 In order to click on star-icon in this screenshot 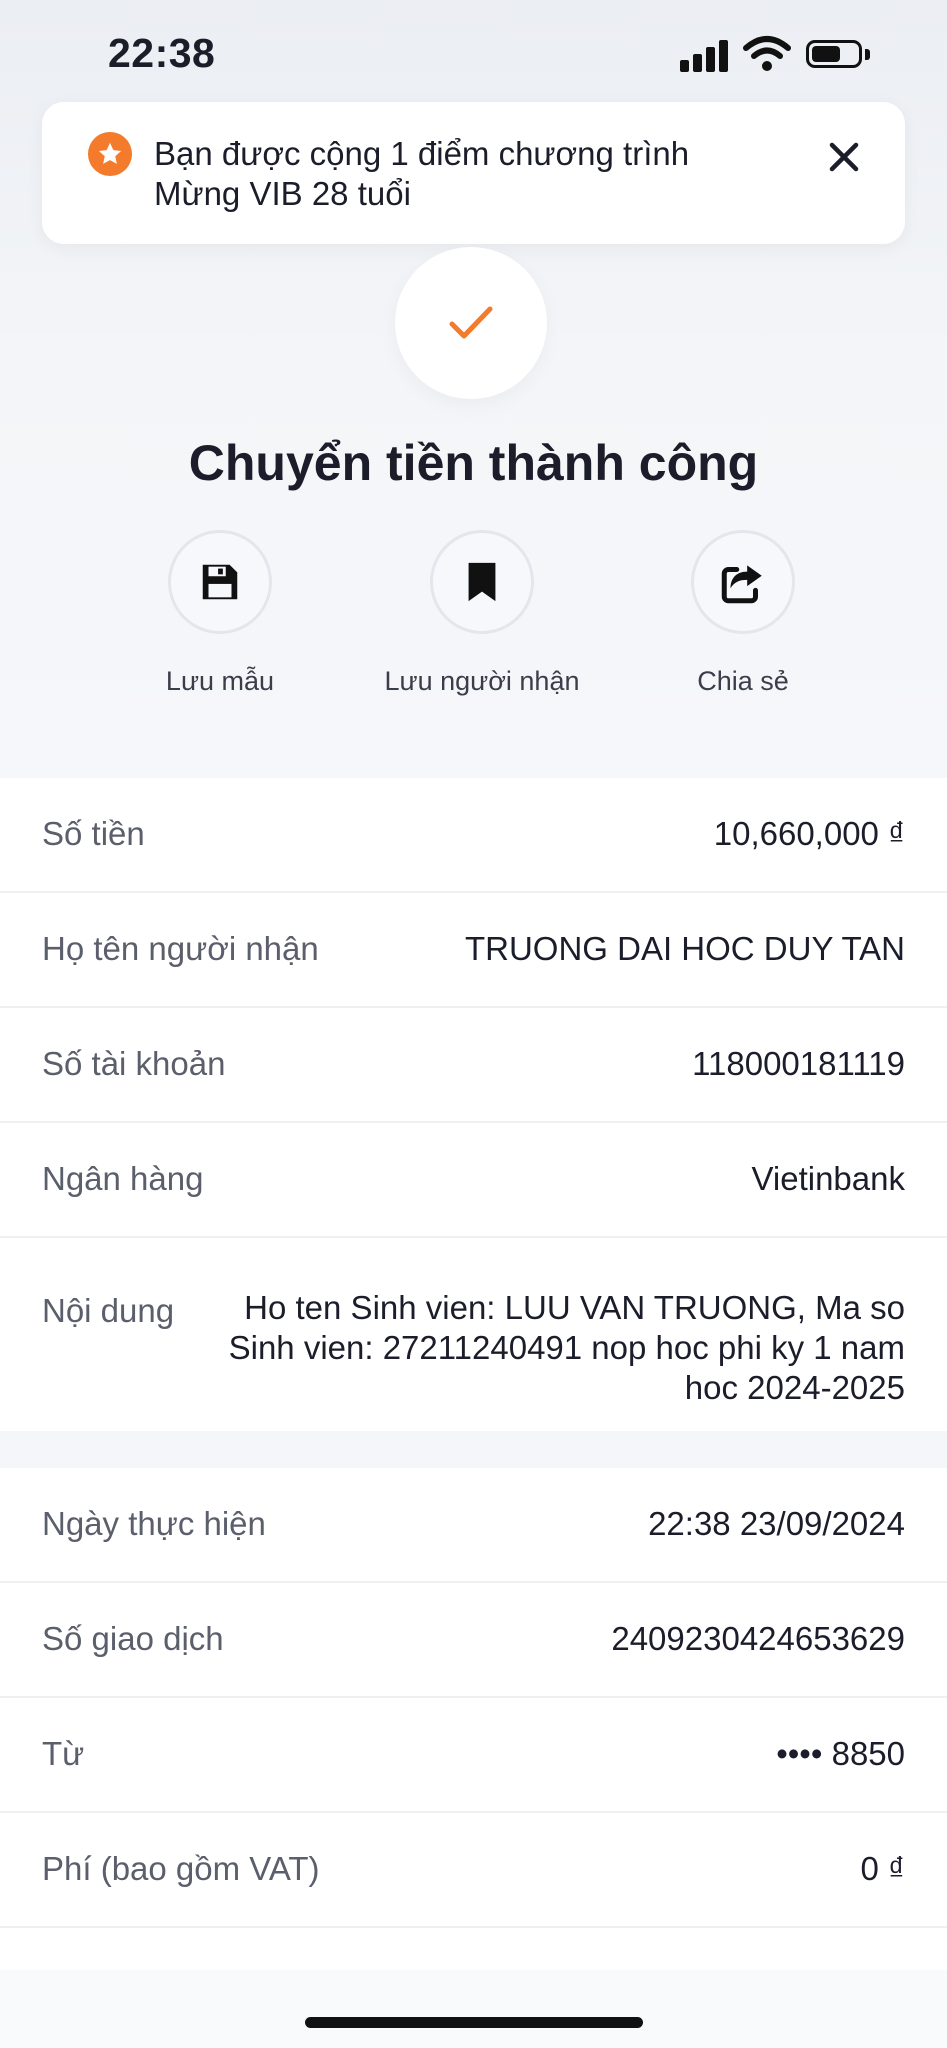, I will do `click(110, 154)`.